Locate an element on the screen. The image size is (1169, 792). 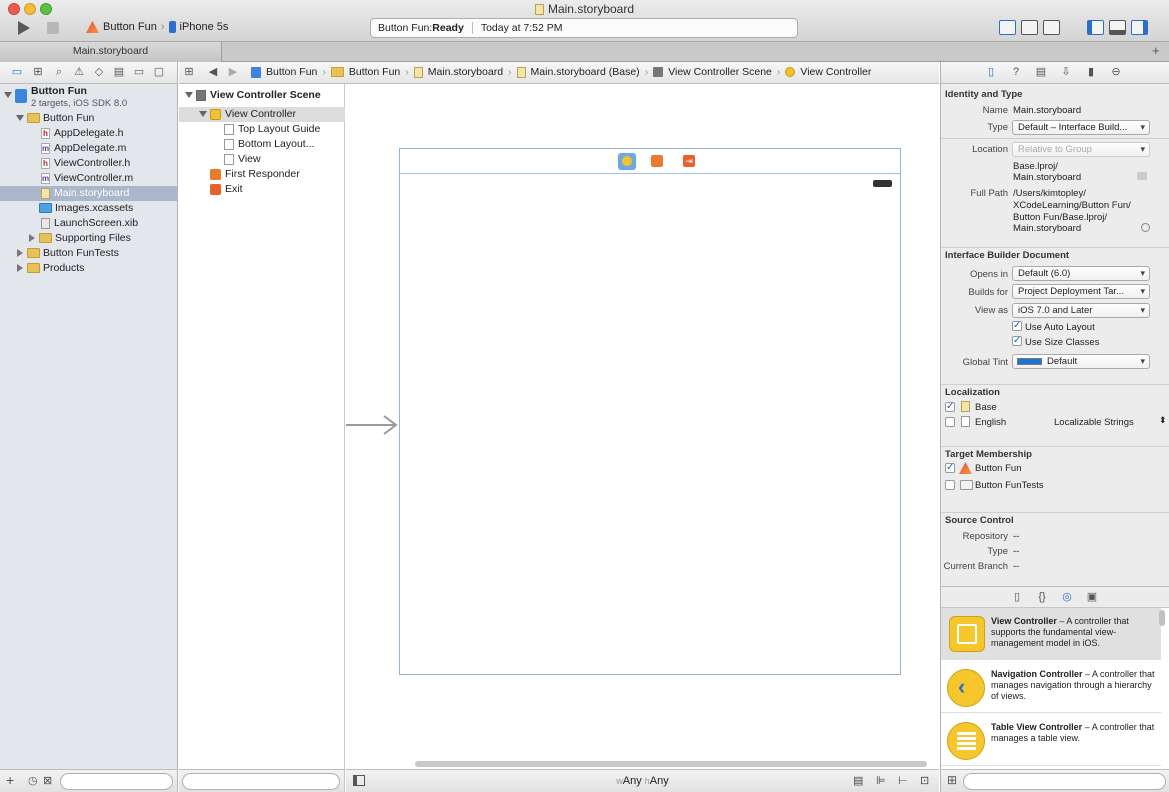
related-items-icon: ⊞ is located at coordinates (189, 72).